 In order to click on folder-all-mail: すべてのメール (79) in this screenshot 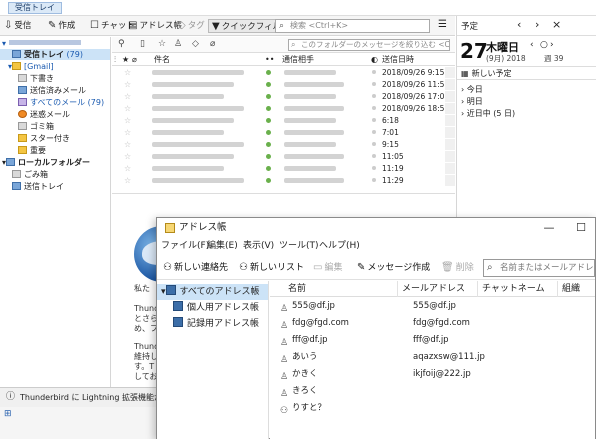, I will do `click(61, 102)`.